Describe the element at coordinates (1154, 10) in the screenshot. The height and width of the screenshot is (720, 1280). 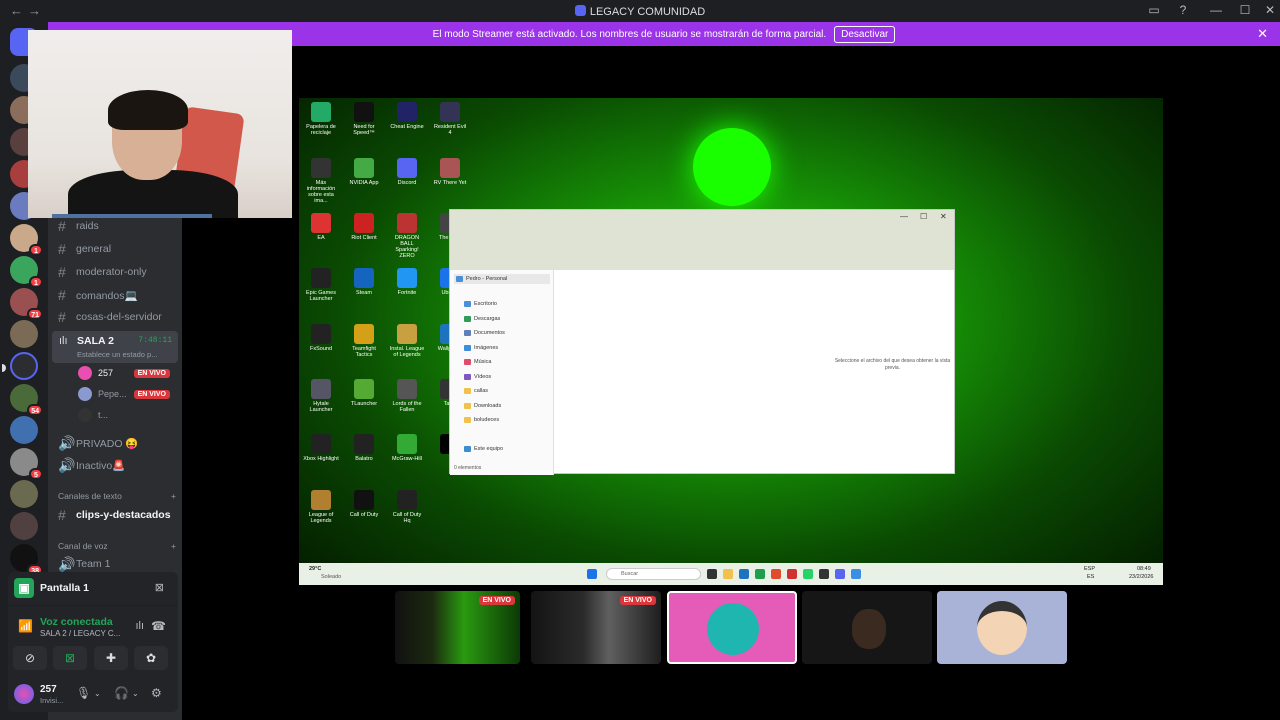
I see `inbox-icon: ▭` at that location.